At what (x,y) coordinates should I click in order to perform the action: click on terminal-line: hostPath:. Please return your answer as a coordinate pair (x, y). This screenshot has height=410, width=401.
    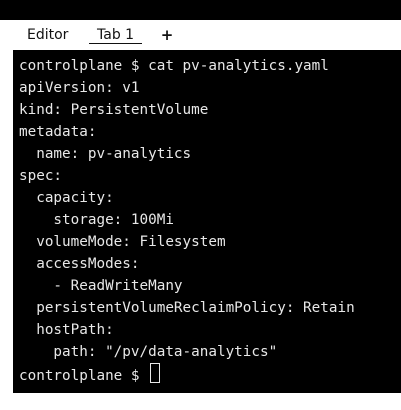
    Looking at the image, I should click on (66, 330).